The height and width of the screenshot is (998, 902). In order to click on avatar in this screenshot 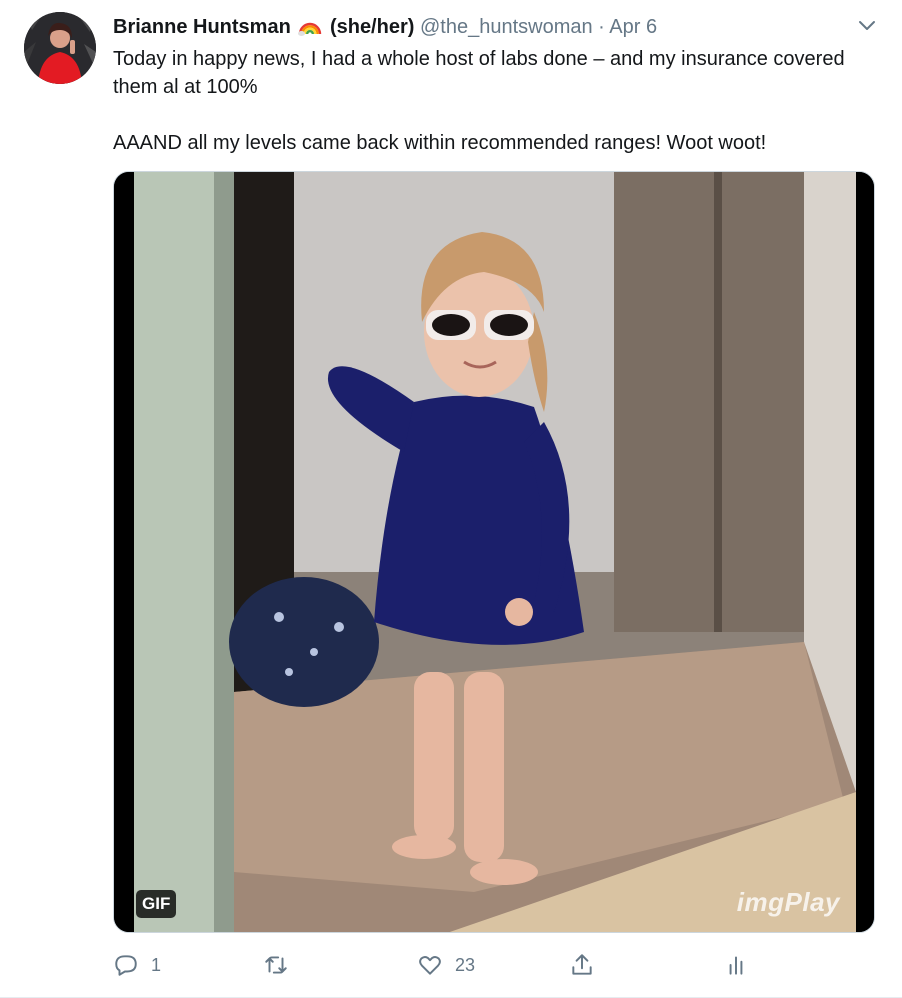, I will do `click(60, 48)`.